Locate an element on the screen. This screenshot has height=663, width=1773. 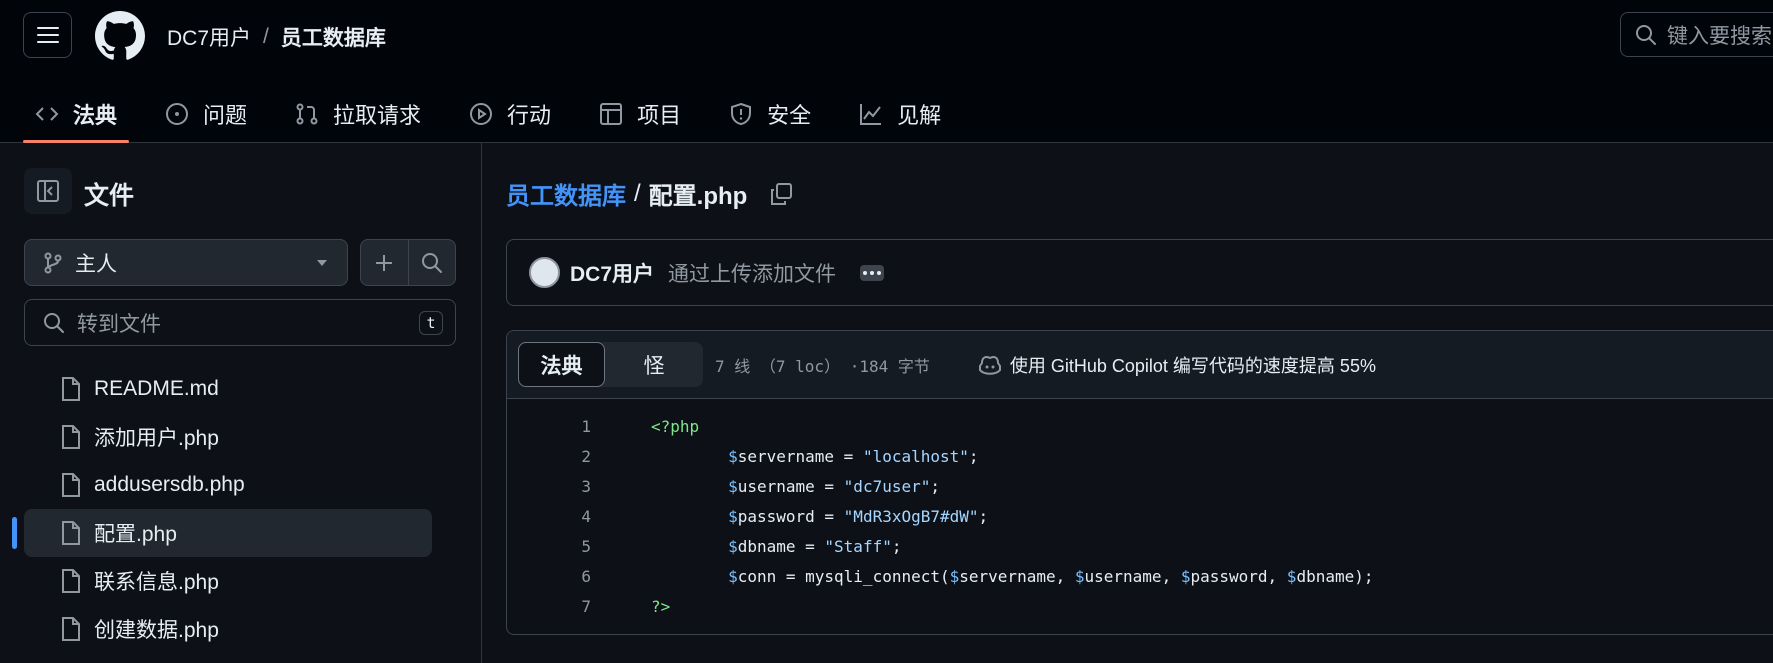
tab-pull-requests: 拉取请求 is located at coordinates (358, 114).